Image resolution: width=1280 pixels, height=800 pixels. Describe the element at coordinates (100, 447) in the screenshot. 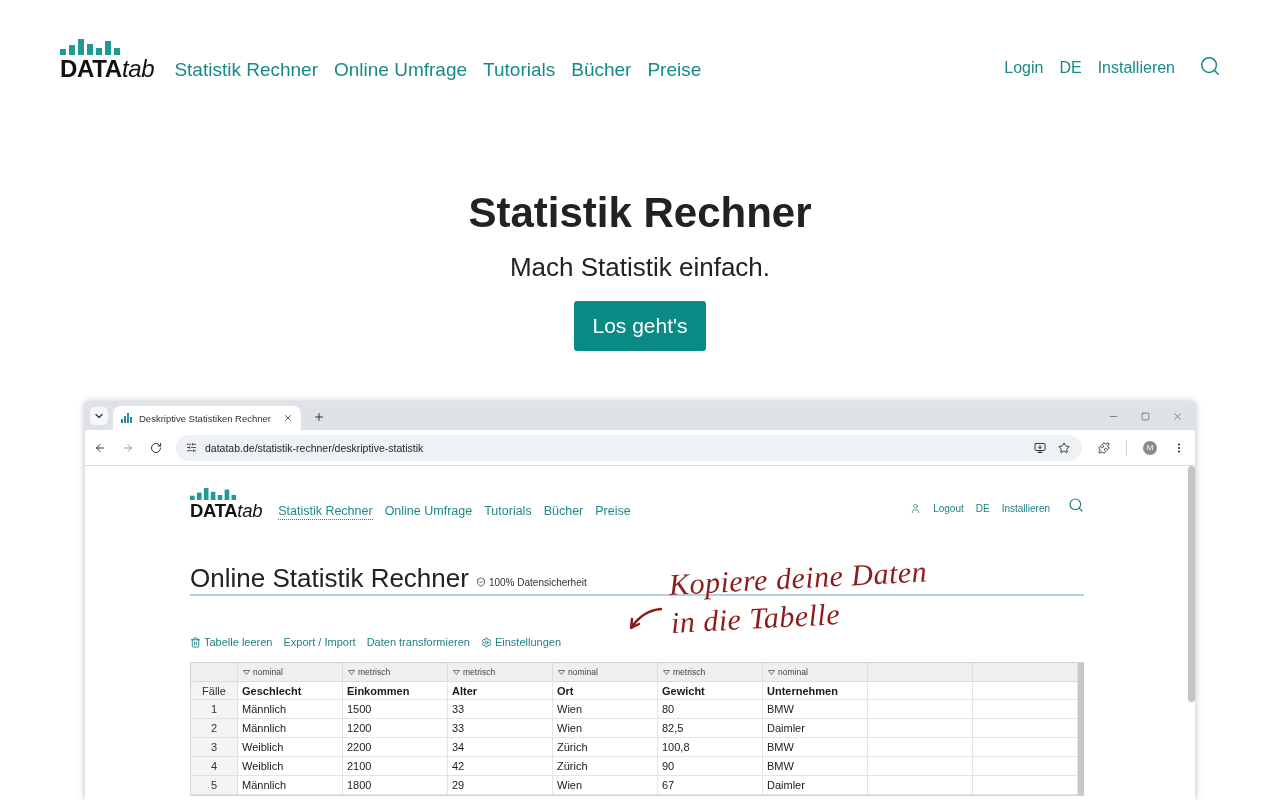

I see `back-arrow-icon` at that location.